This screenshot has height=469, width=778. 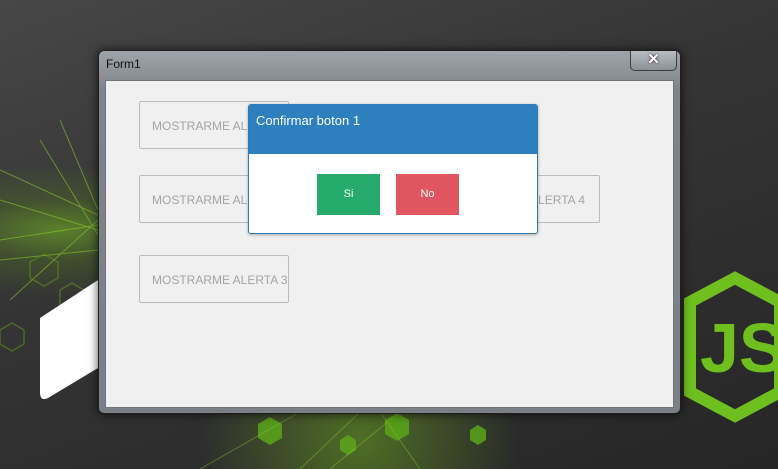 I want to click on confirm-dialog: Confirmar boton 1 Si No, so click(x=393, y=169).